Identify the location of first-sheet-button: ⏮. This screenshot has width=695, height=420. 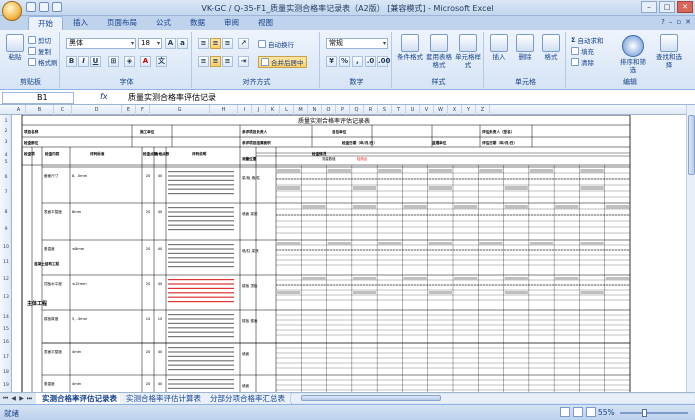
(5, 398).